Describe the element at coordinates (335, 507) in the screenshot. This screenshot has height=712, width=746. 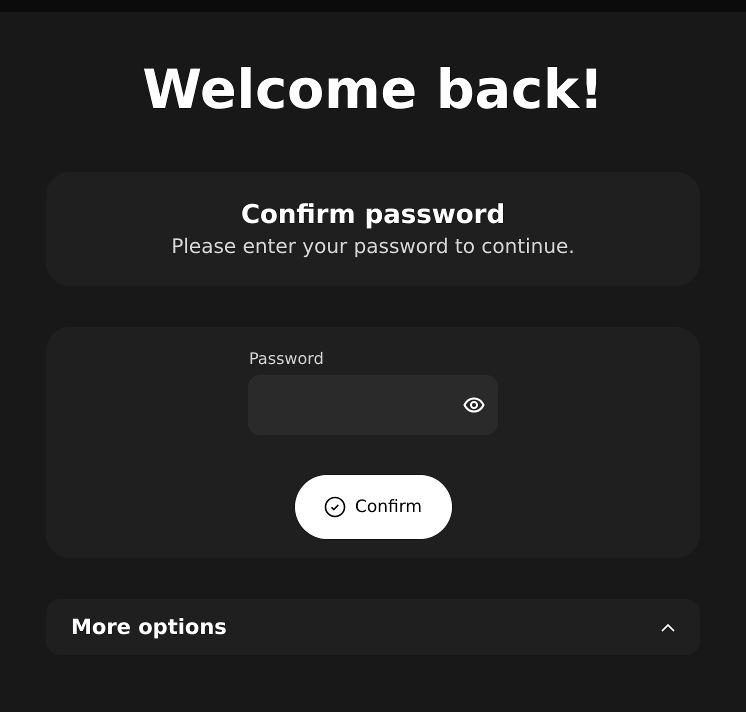
I see `check-circle-icon` at that location.